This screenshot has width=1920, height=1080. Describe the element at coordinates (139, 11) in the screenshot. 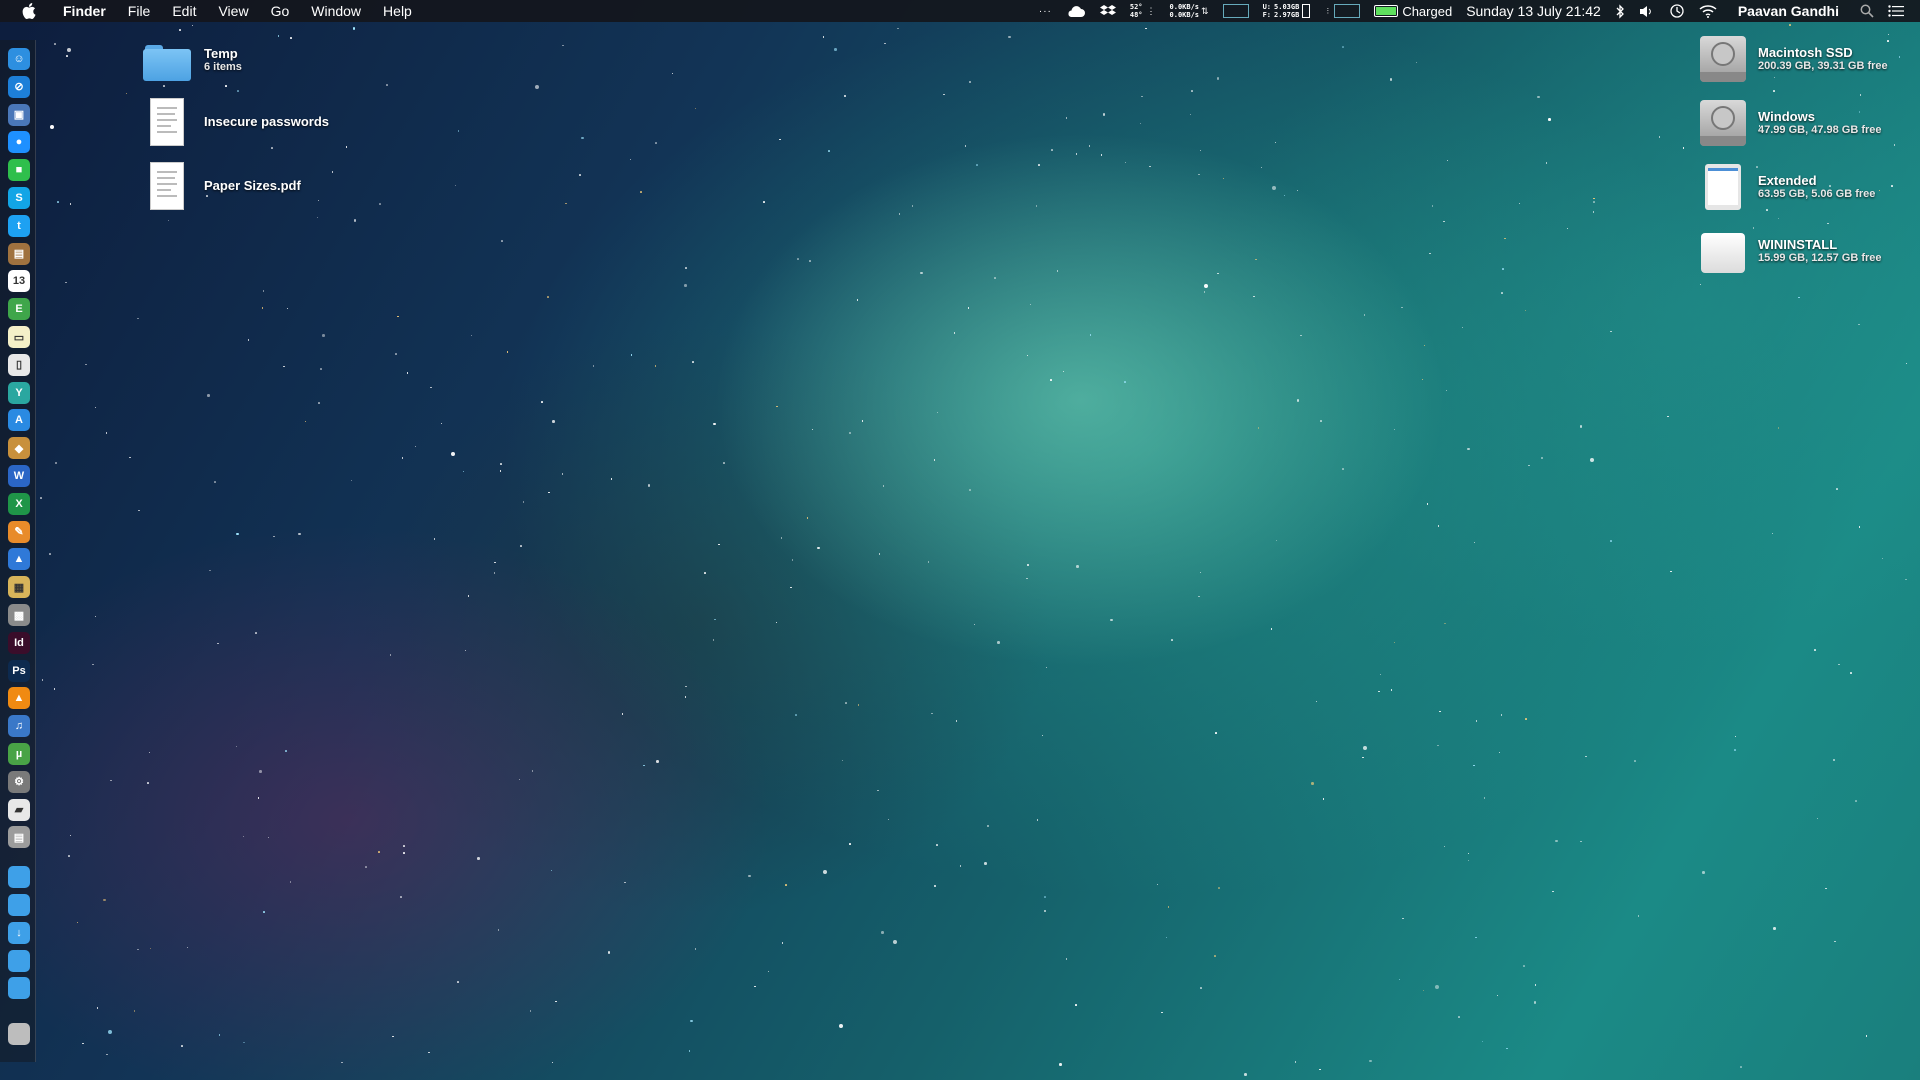

I see `menu-file: File` at that location.